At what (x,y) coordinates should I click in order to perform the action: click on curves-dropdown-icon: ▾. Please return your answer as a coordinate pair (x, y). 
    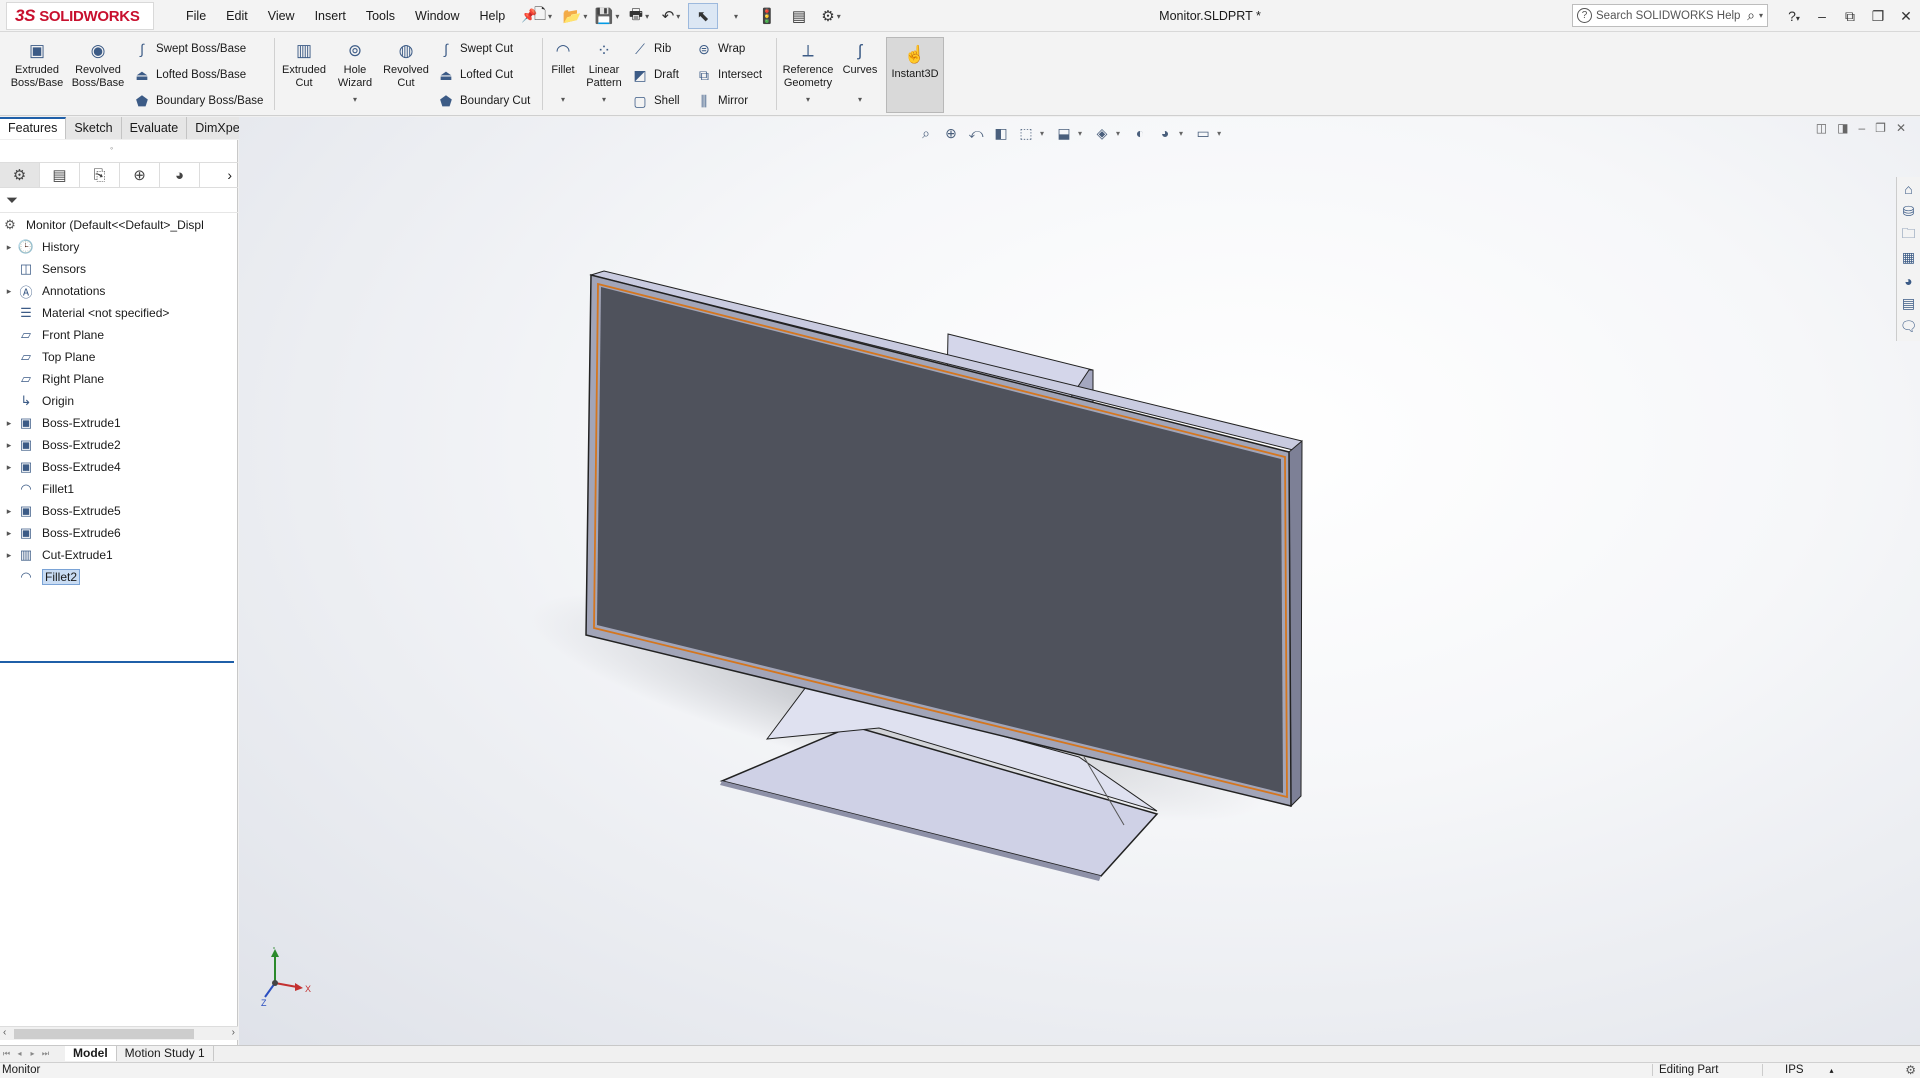
    Looking at the image, I should click on (860, 99).